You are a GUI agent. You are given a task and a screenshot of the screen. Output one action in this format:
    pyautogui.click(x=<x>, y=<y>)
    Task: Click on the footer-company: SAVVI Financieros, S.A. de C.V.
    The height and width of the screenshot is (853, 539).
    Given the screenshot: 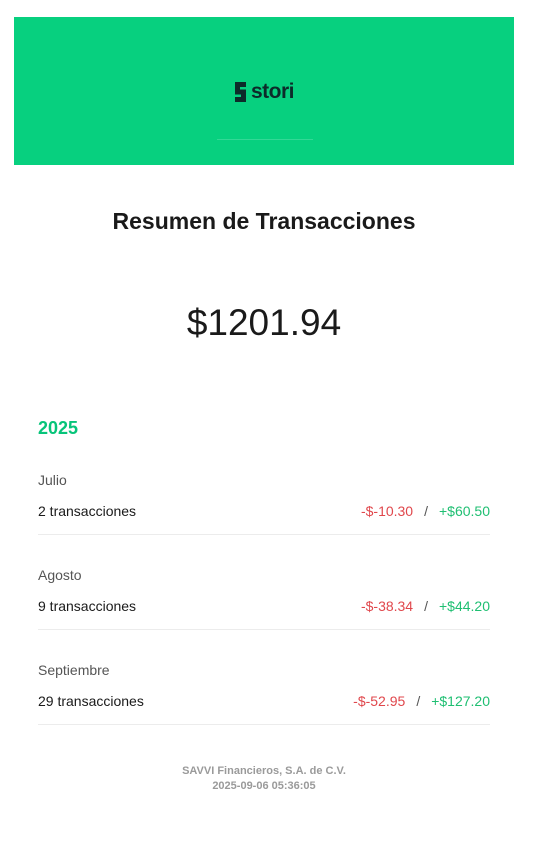 What is the action you would take?
    pyautogui.click(x=264, y=771)
    